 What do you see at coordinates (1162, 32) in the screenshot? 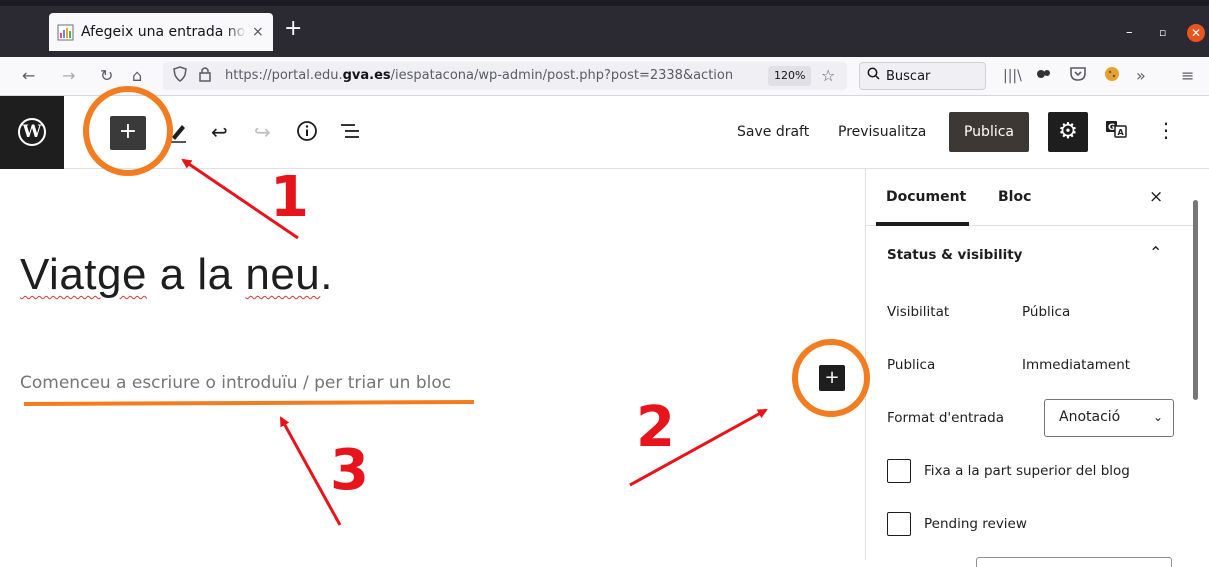
I see `maximize-icon: ▫` at bounding box center [1162, 32].